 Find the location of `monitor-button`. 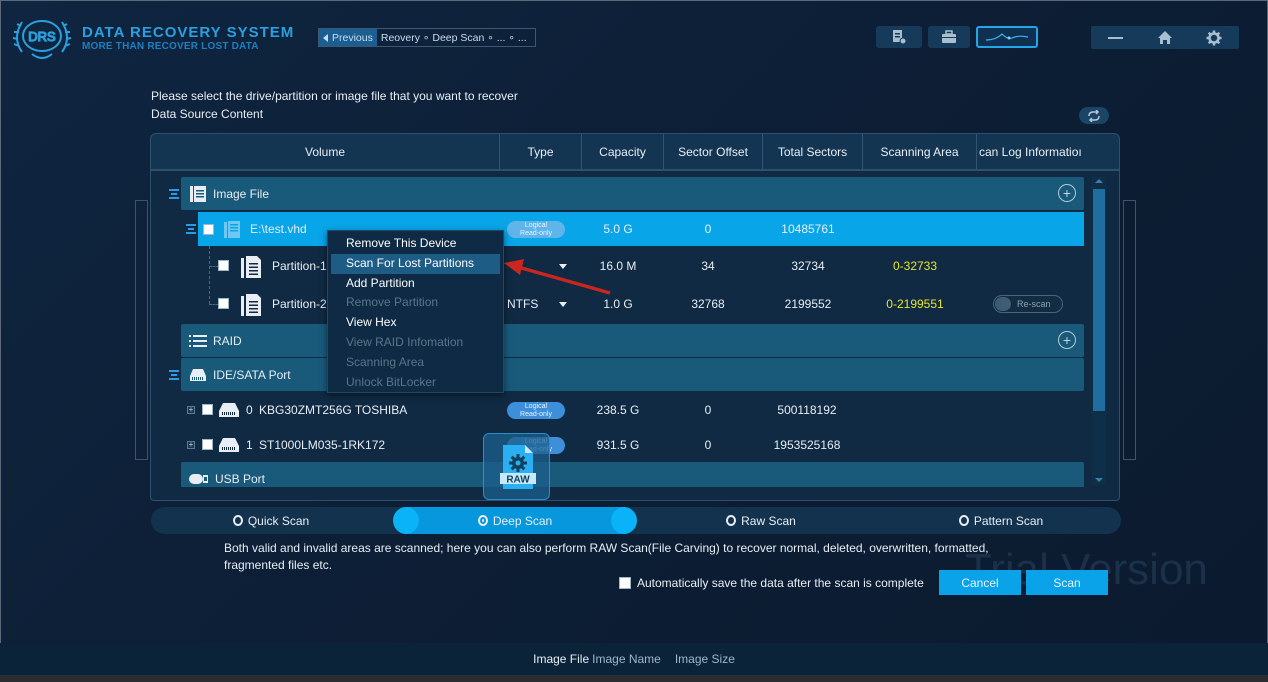

monitor-button is located at coordinates (1007, 37).